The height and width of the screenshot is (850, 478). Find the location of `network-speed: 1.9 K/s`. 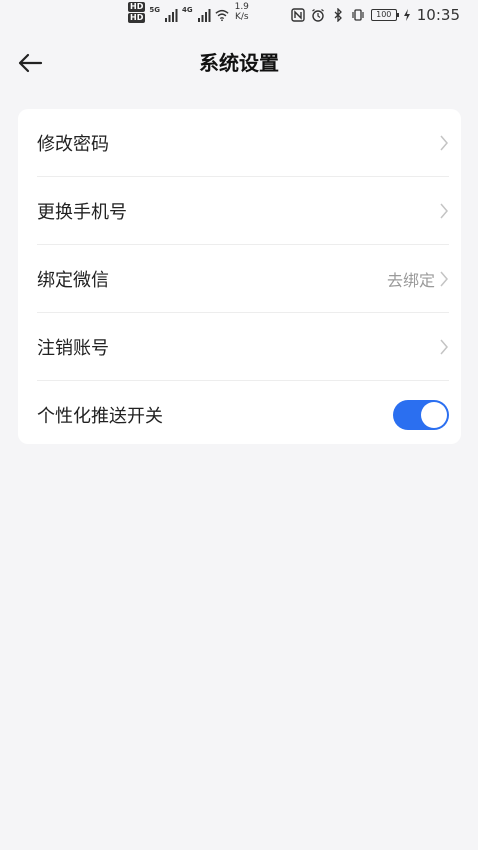

network-speed: 1.9 K/s is located at coordinates (242, 12).